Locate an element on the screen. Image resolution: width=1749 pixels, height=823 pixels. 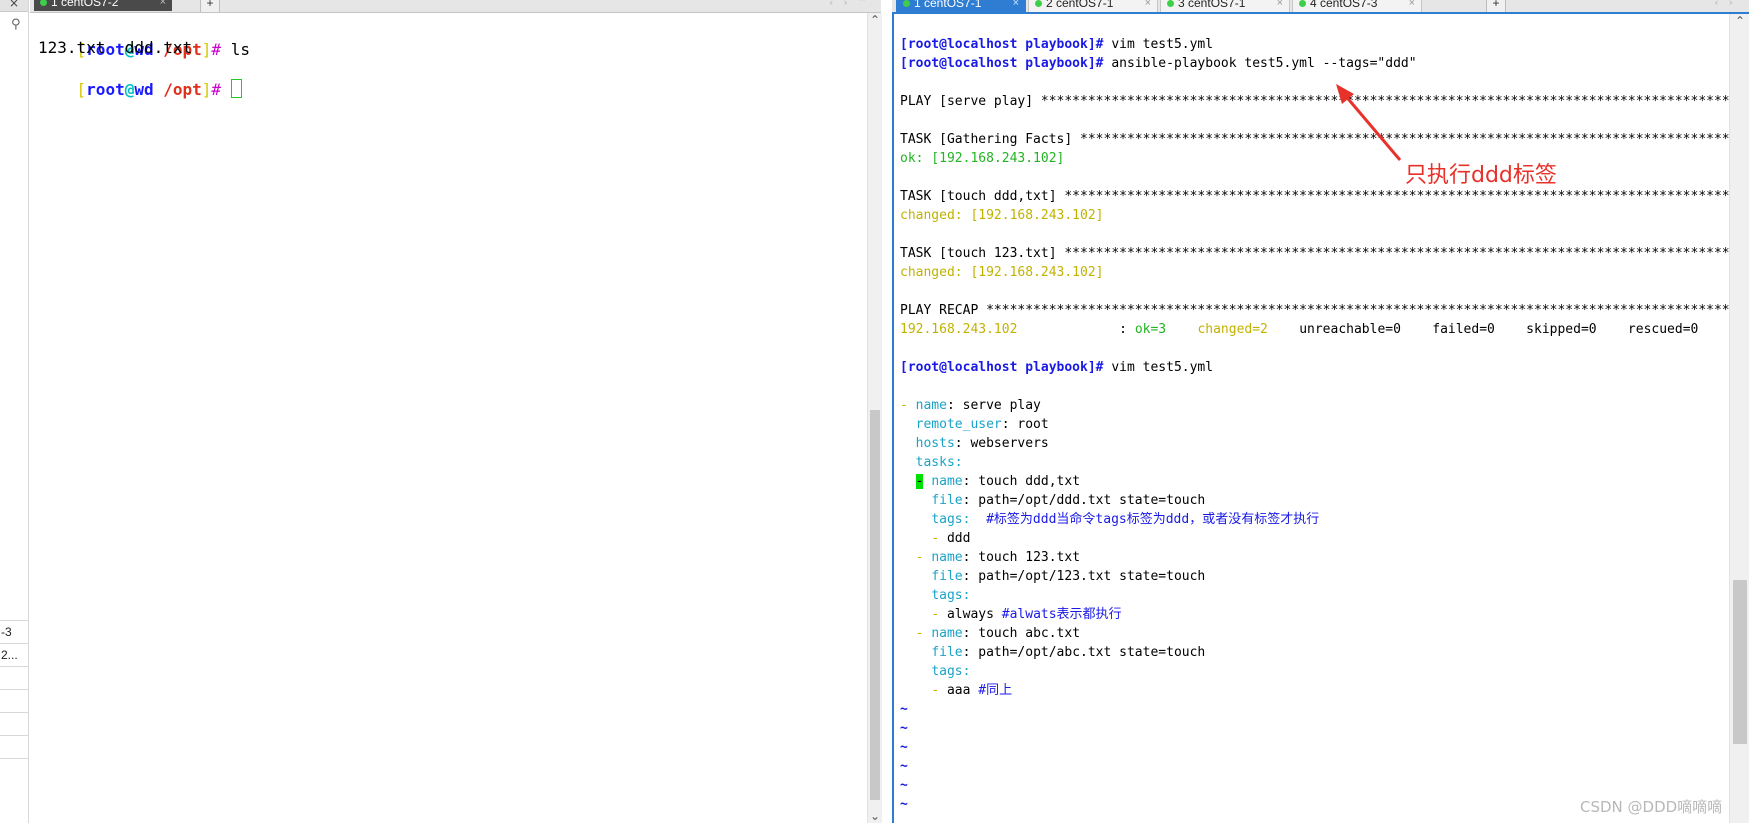
terminal-output-line: 123.txt ddd.txt is located at coordinates (115, 47).